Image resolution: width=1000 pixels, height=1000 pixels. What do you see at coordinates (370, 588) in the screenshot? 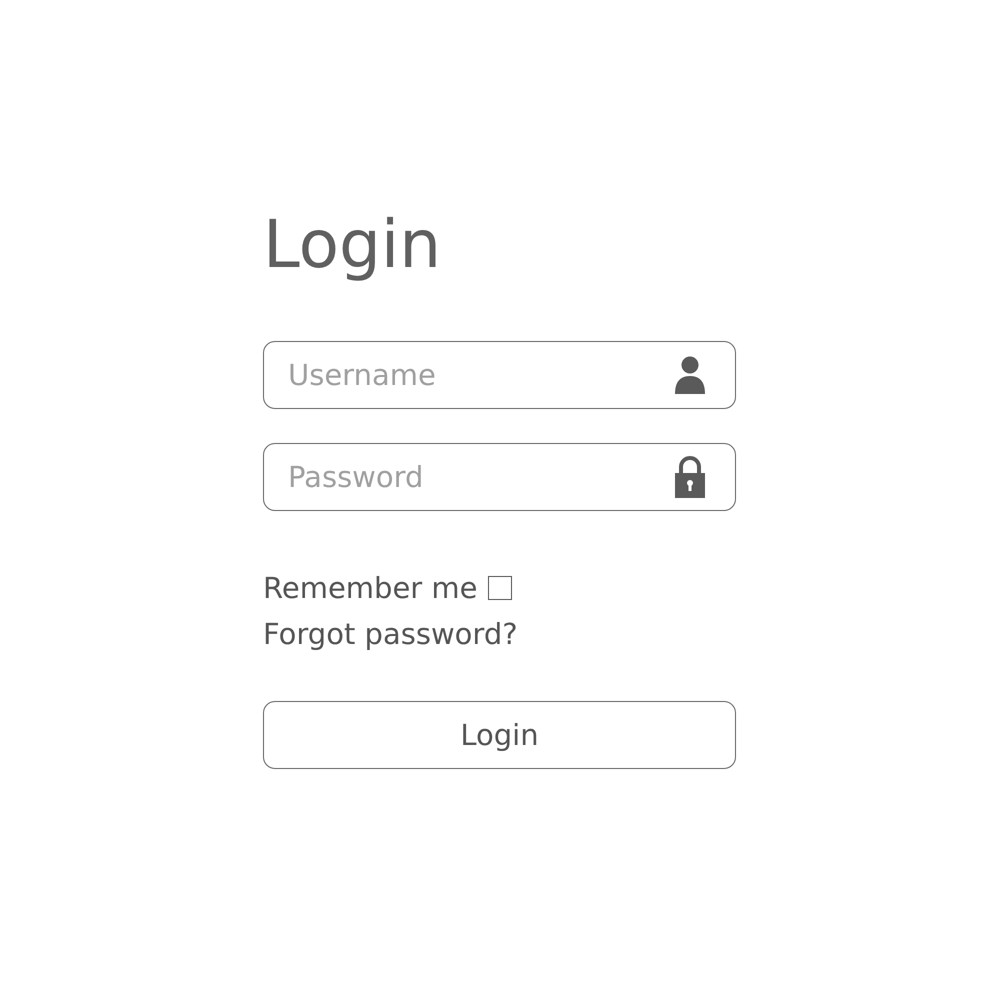
I see `remember-label: Remember me` at bounding box center [370, 588].